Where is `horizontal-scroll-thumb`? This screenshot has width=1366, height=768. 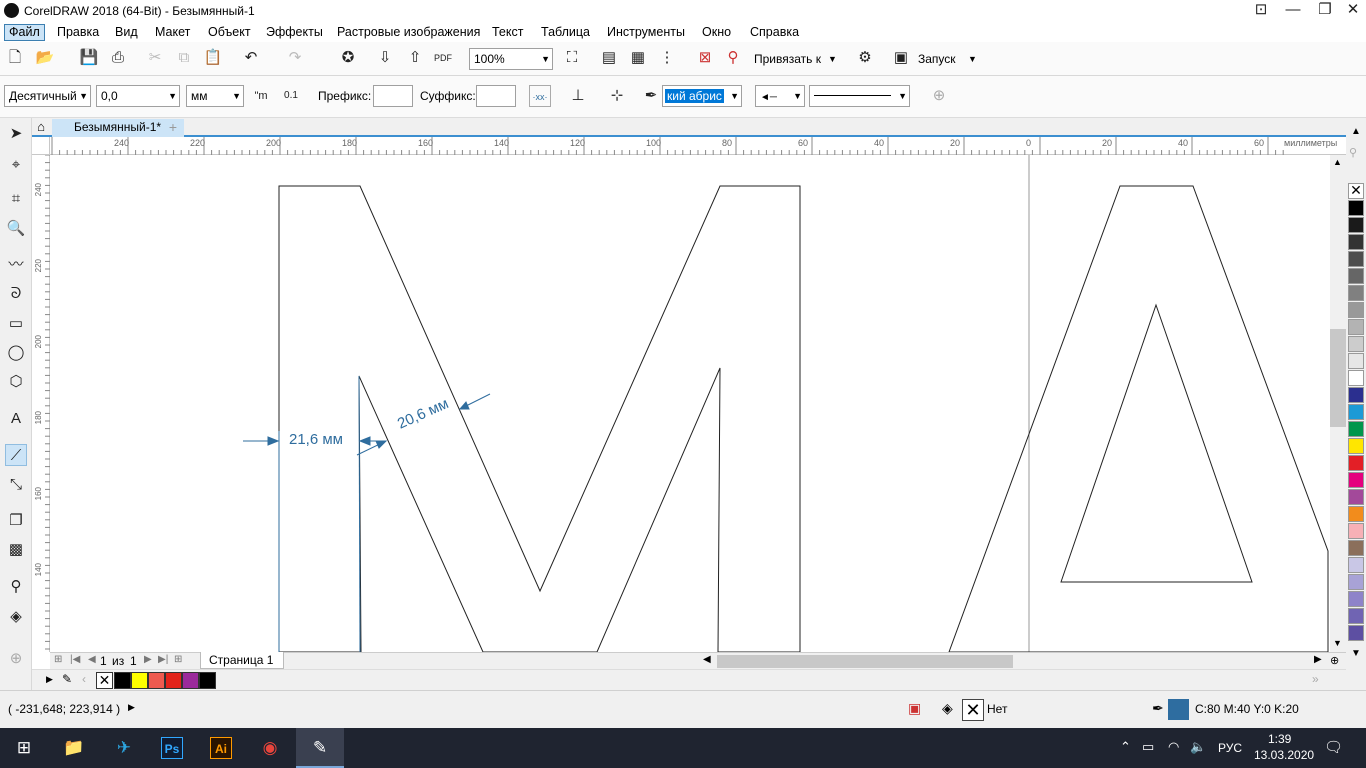
horizontal-scroll-thumb is located at coordinates (865, 661).